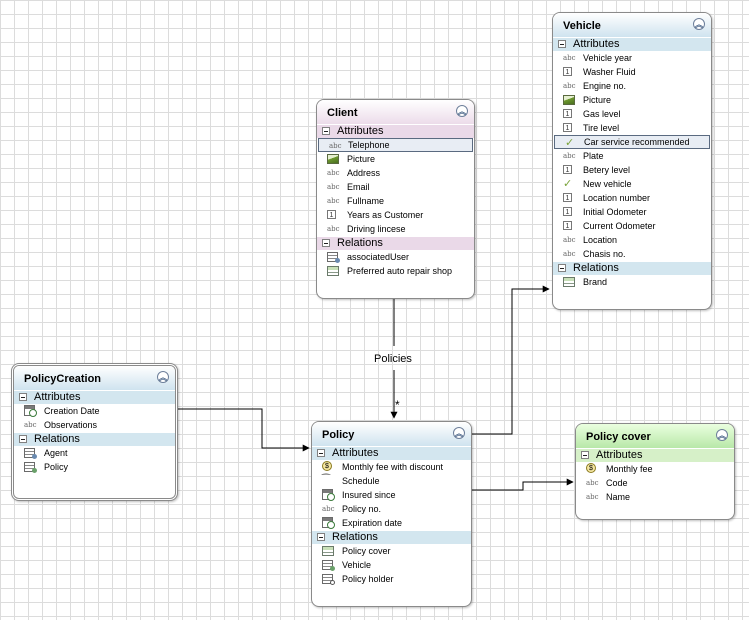 The image size is (749, 620). I want to click on entity-header: Policy ︽, so click(391, 434).